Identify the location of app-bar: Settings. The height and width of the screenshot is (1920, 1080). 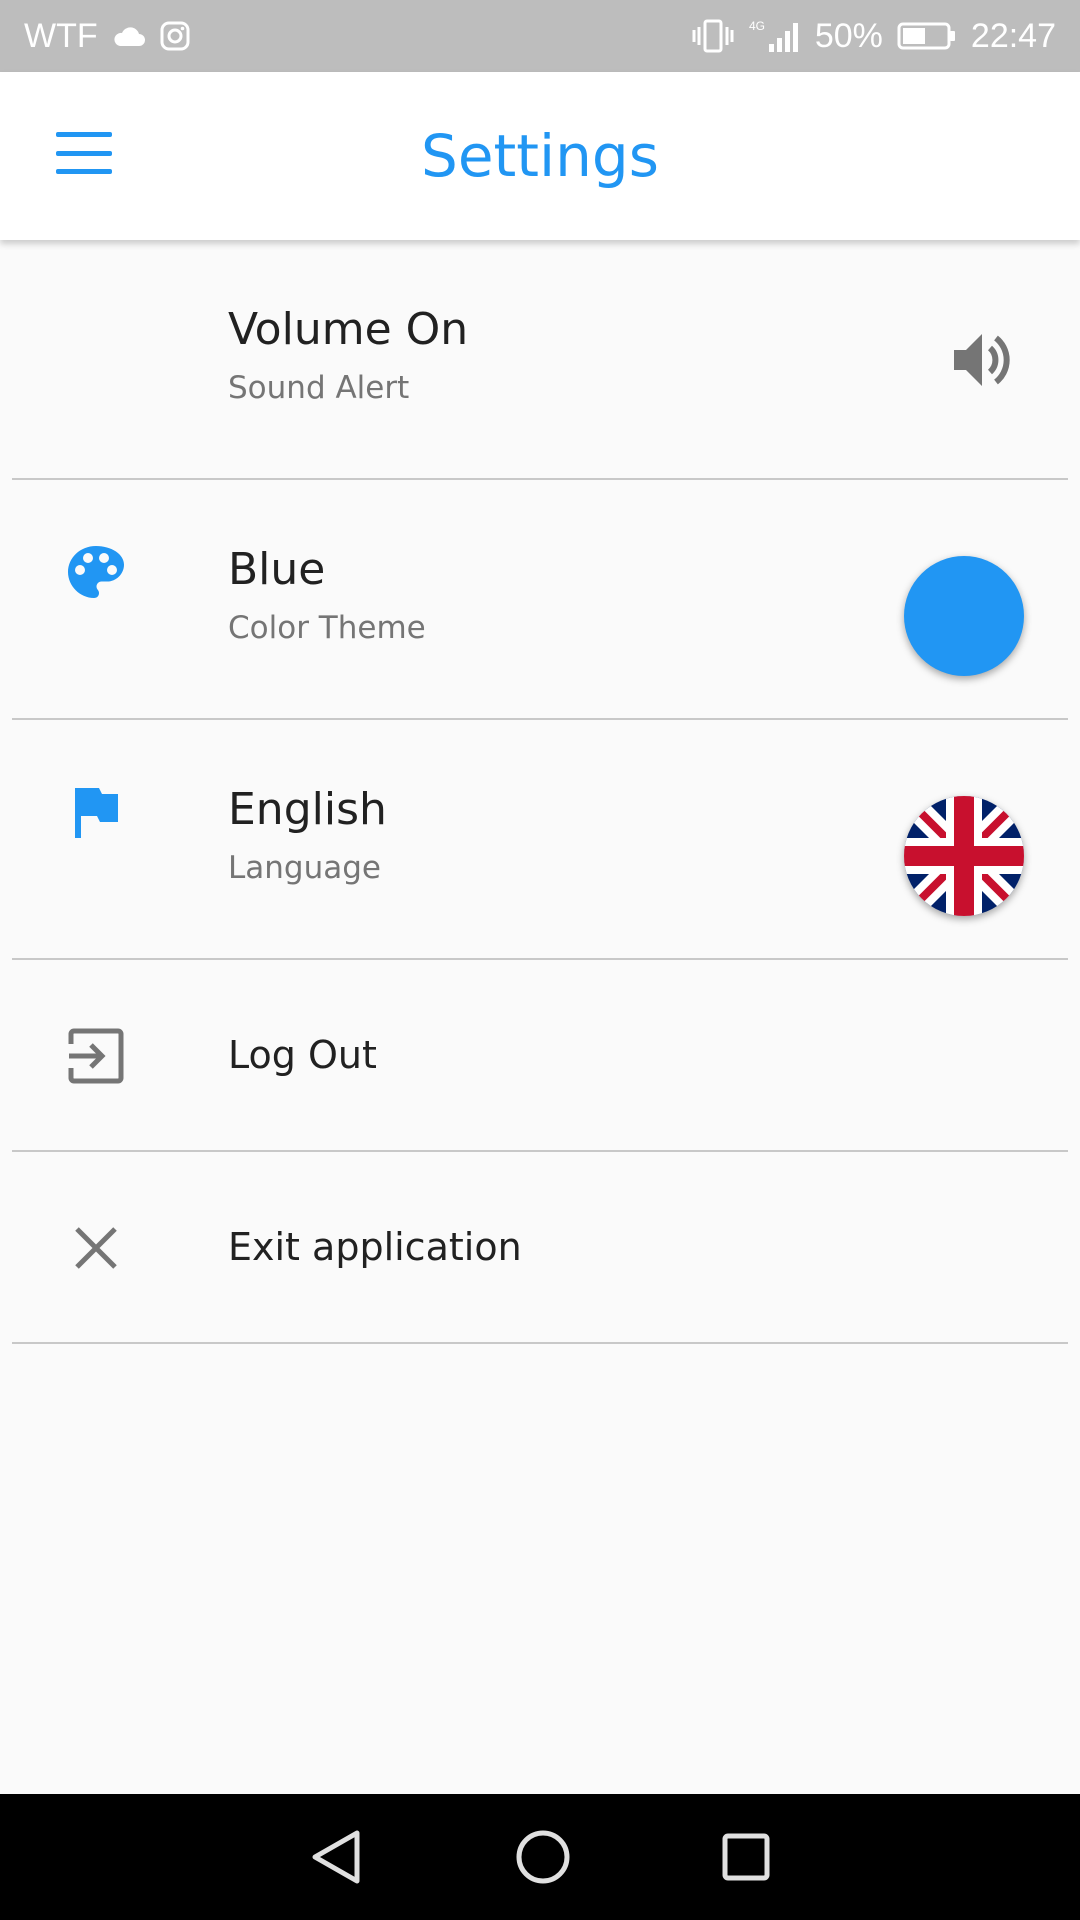
(540, 156).